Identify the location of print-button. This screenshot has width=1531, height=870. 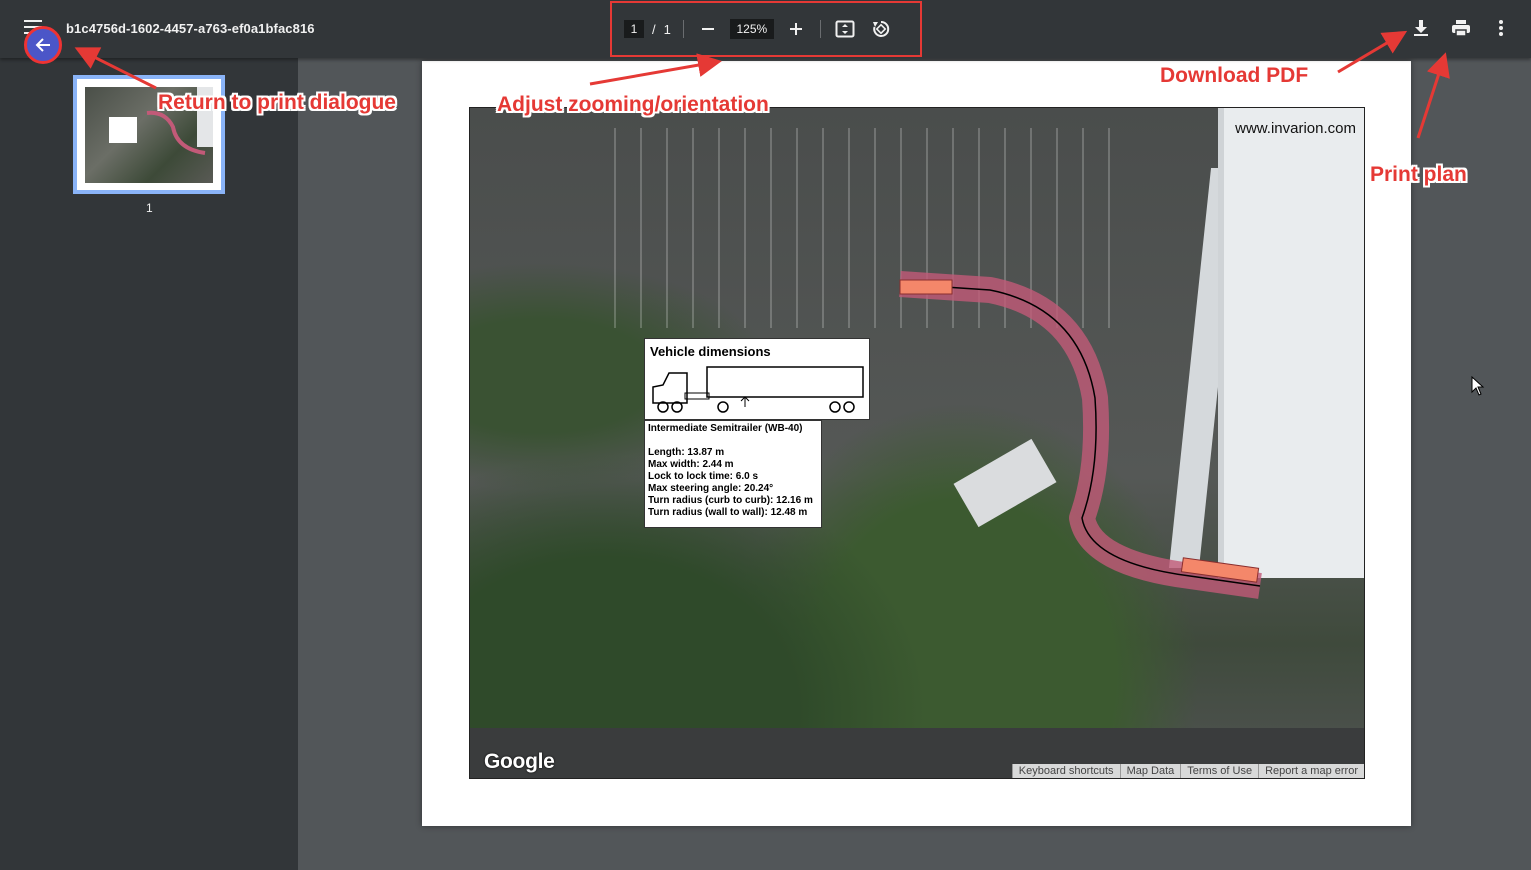
(1461, 28).